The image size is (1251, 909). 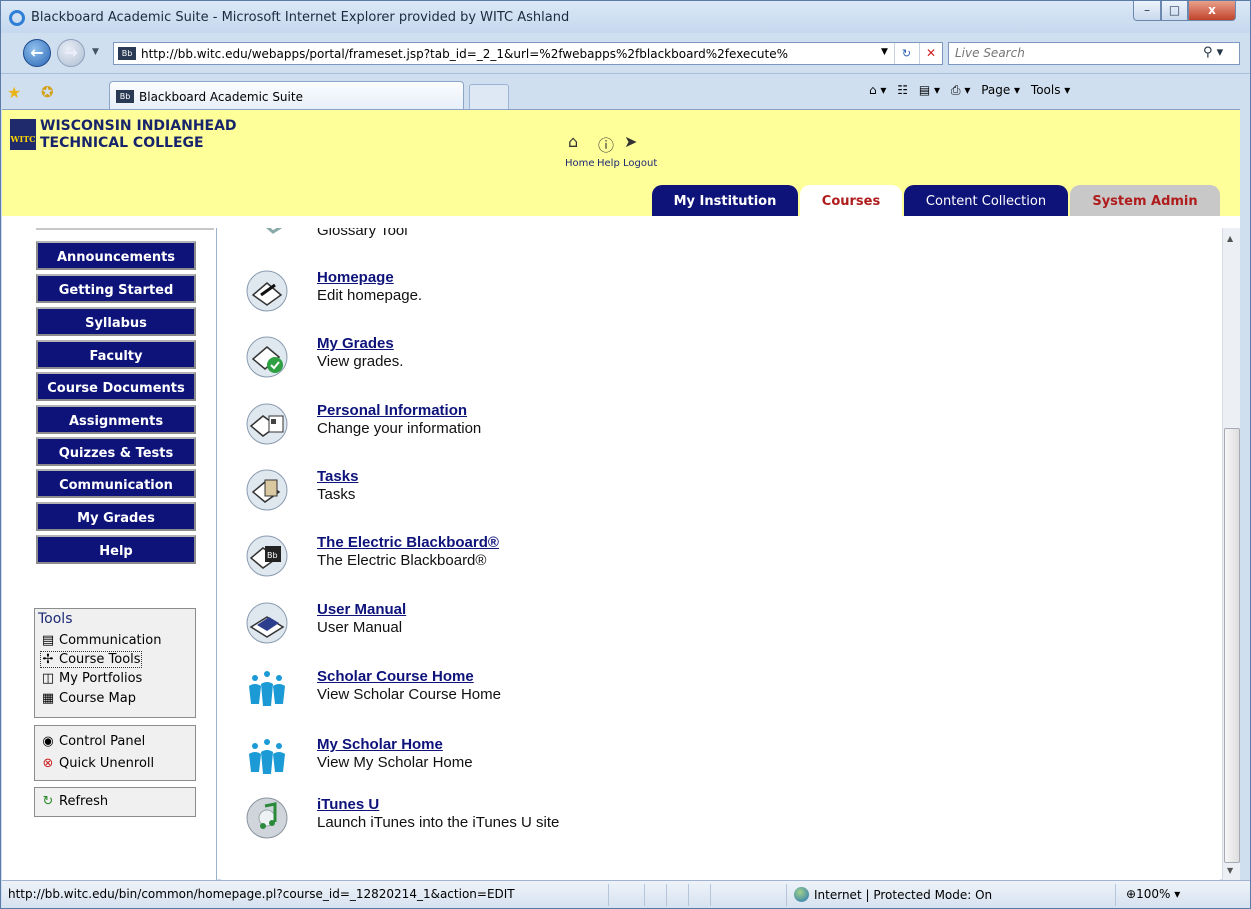 I want to click on scholar-icon, so click(x=267, y=688).